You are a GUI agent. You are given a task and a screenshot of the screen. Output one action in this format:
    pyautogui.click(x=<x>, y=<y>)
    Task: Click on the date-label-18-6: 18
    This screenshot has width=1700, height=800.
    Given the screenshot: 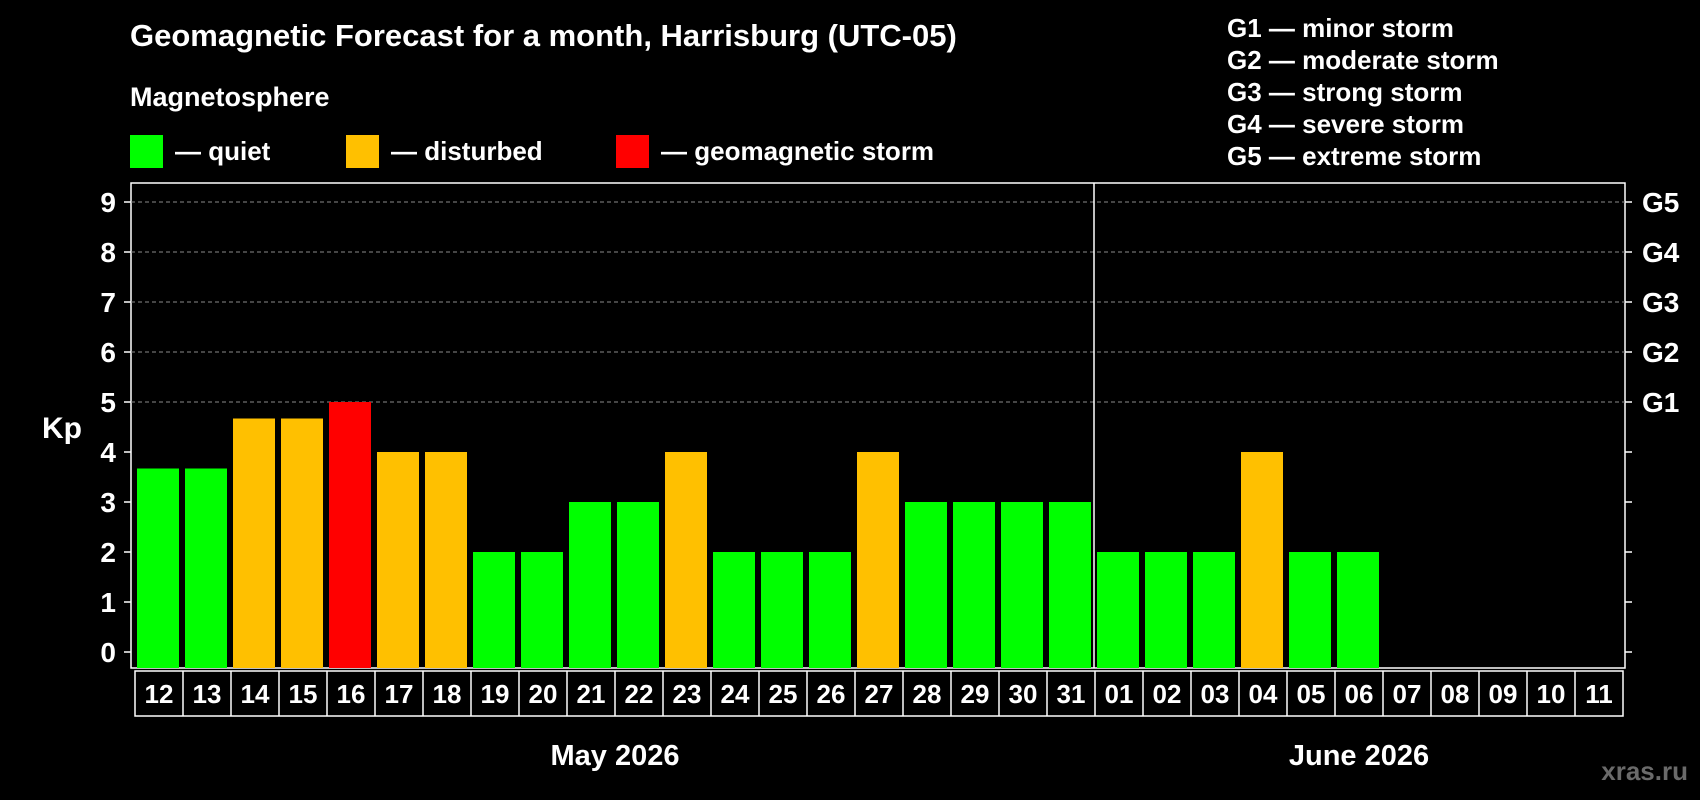 What is the action you would take?
    pyautogui.click(x=447, y=694)
    